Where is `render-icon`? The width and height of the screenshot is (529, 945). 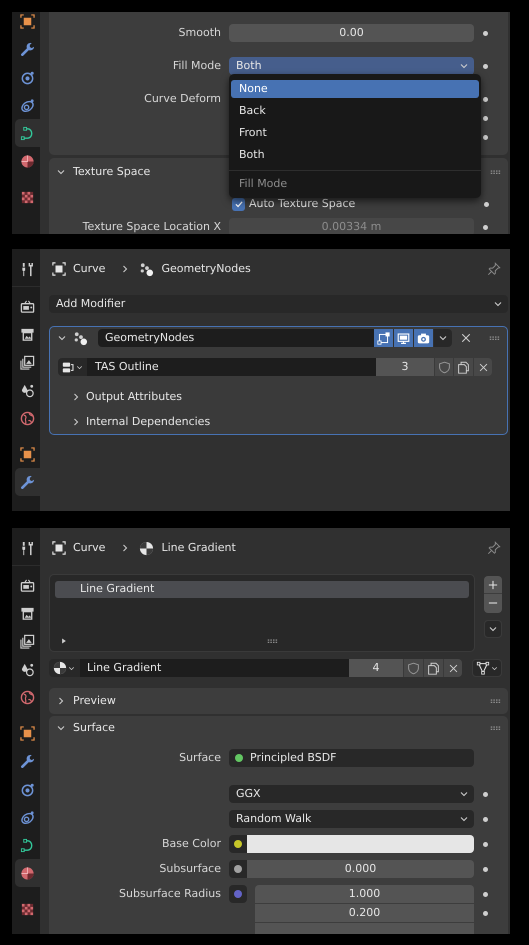
render-icon is located at coordinates (27, 306).